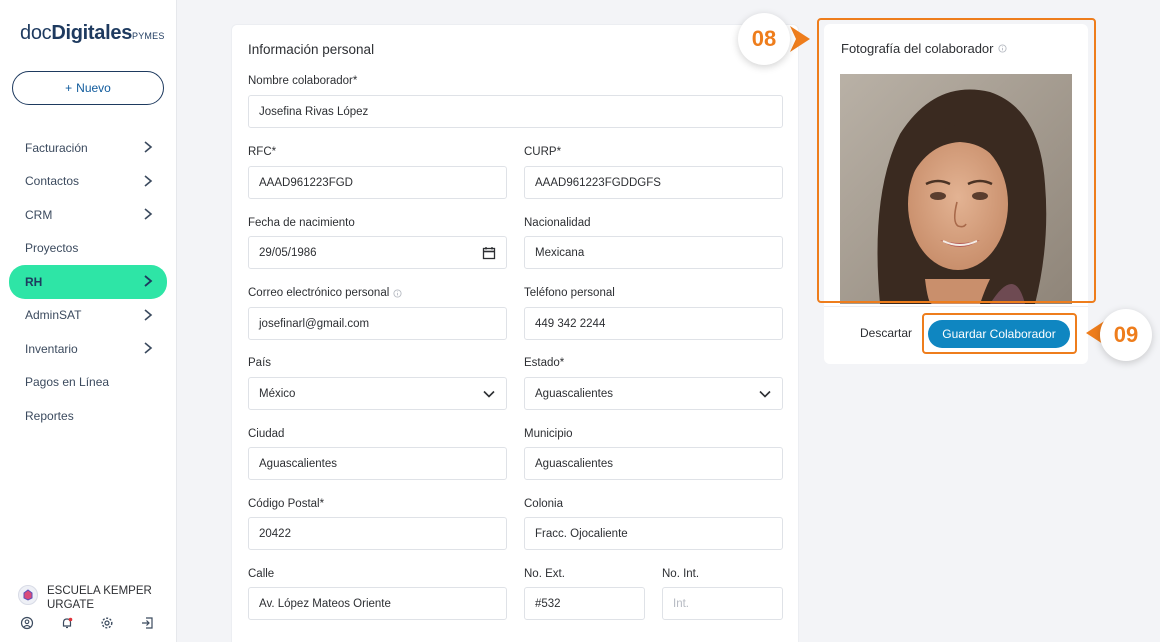 The height and width of the screenshot is (642, 1160). Describe the element at coordinates (88, 349) in the screenshot. I see `sidebar-item-inventario: Inventario` at that location.